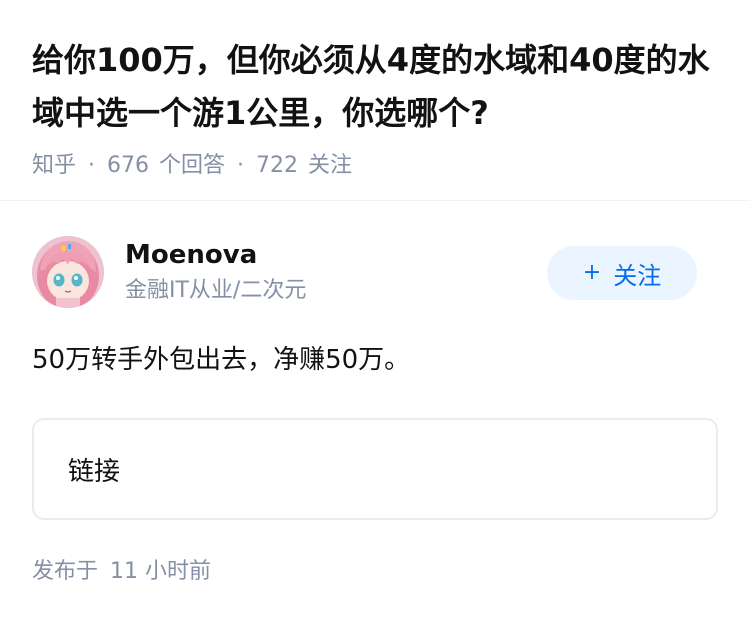 This screenshot has height=624, width=750. What do you see at coordinates (161, 571) in the screenshot?
I see `published-time: 11 小时前` at bounding box center [161, 571].